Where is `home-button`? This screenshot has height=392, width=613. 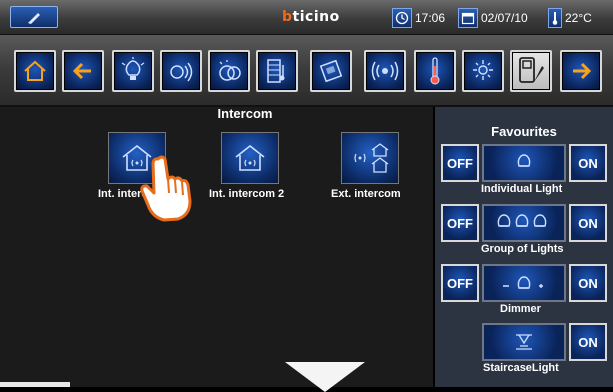 home-button is located at coordinates (35, 71).